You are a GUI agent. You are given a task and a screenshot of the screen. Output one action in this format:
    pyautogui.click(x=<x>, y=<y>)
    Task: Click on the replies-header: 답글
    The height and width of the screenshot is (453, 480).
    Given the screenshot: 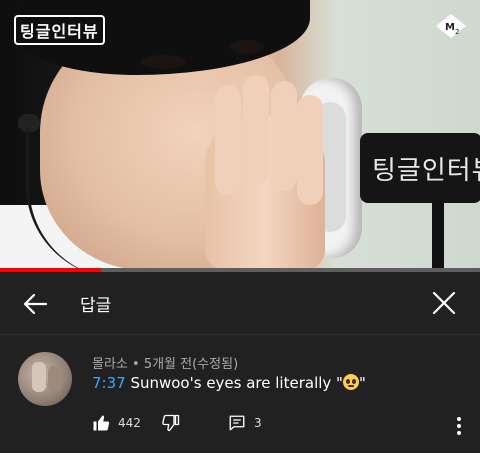 What is the action you would take?
    pyautogui.click(x=240, y=303)
    